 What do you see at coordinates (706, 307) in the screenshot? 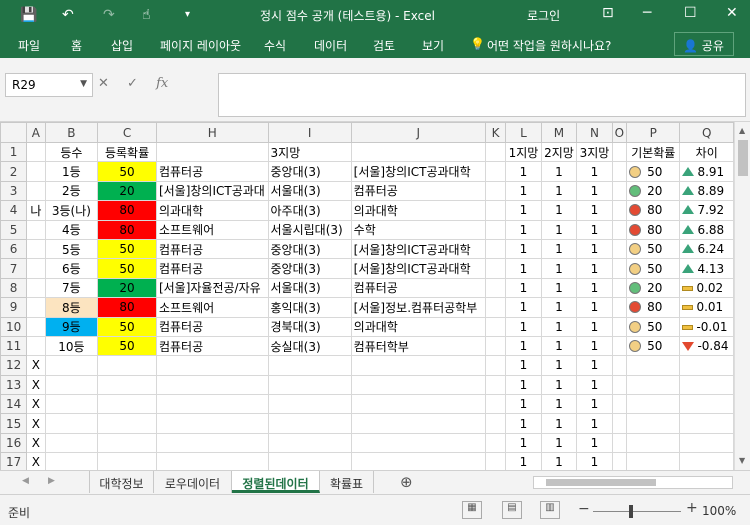
I see `cell-q: 0.01` at bounding box center [706, 307].